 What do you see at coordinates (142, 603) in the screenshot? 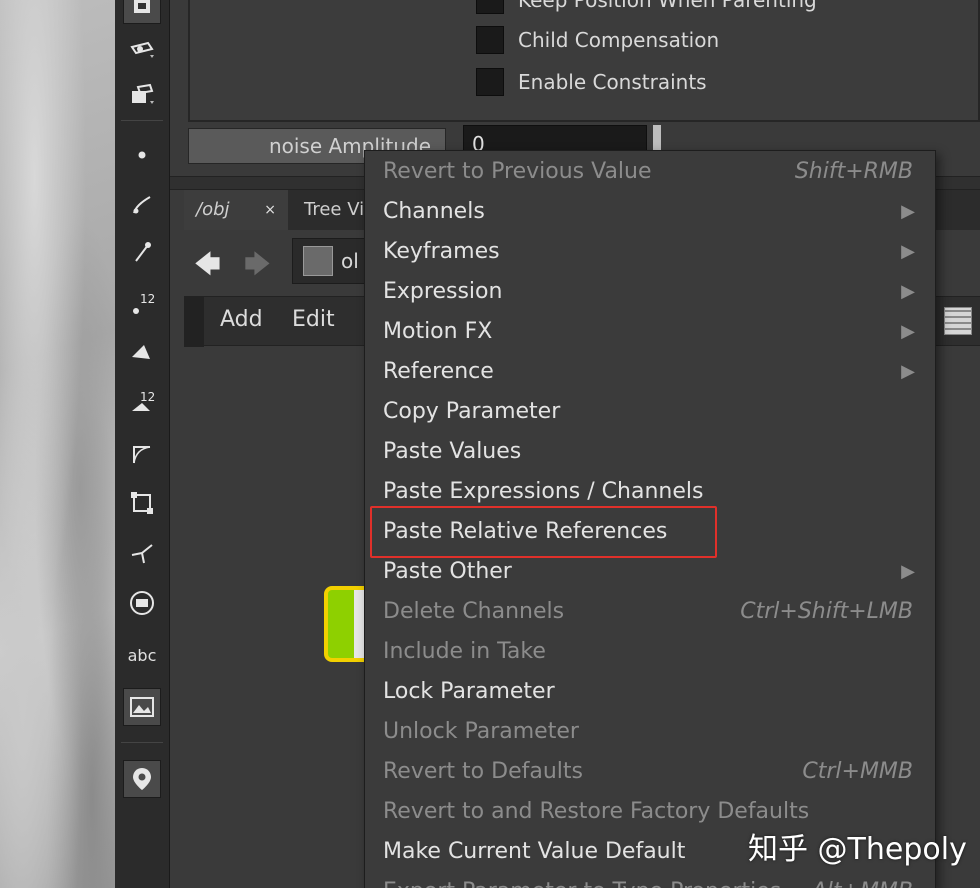
I see `menu-circle-icon` at bounding box center [142, 603].